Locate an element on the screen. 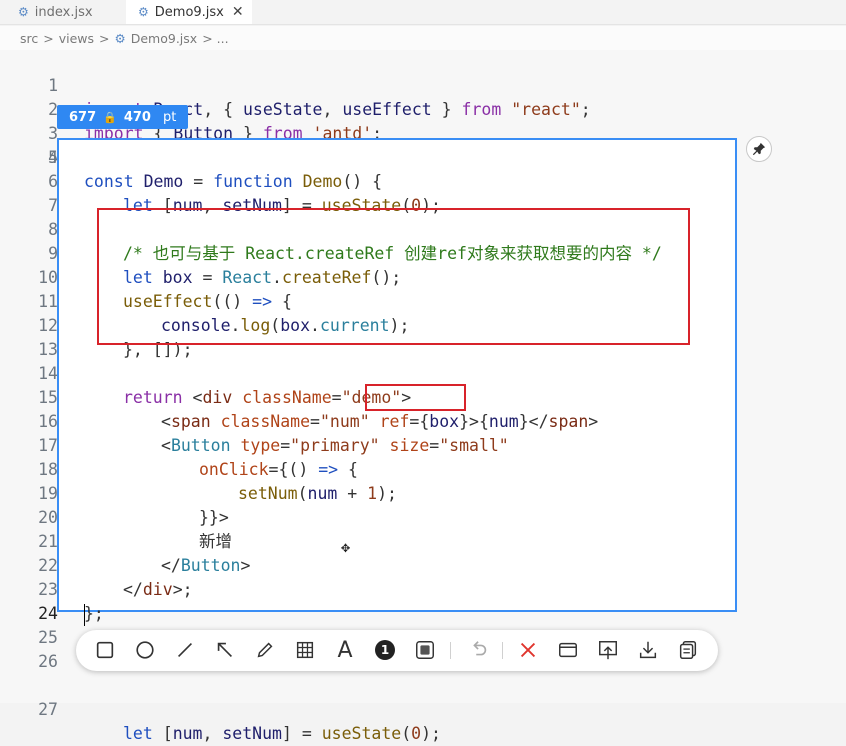  pin-to-screen-icon is located at coordinates (568, 650).